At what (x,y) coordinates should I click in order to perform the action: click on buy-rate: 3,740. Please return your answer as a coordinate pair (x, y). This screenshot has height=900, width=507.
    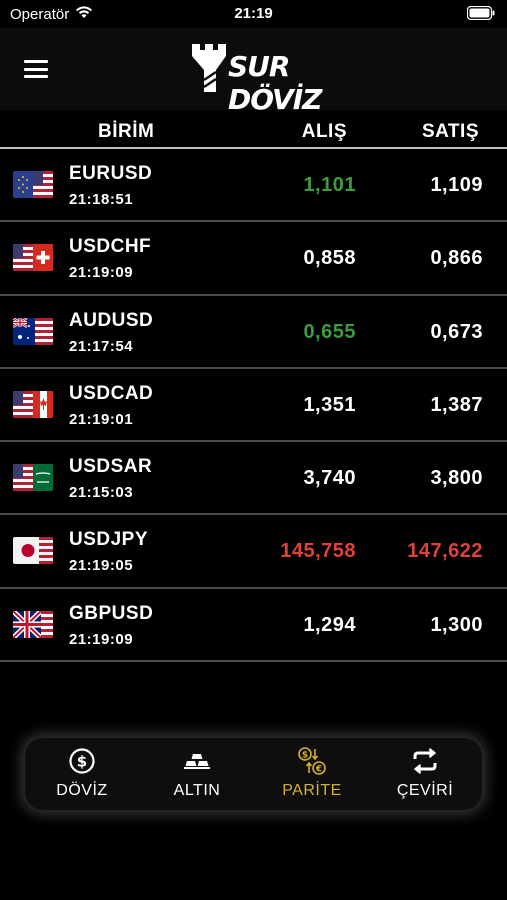
    Looking at the image, I should click on (329, 478).